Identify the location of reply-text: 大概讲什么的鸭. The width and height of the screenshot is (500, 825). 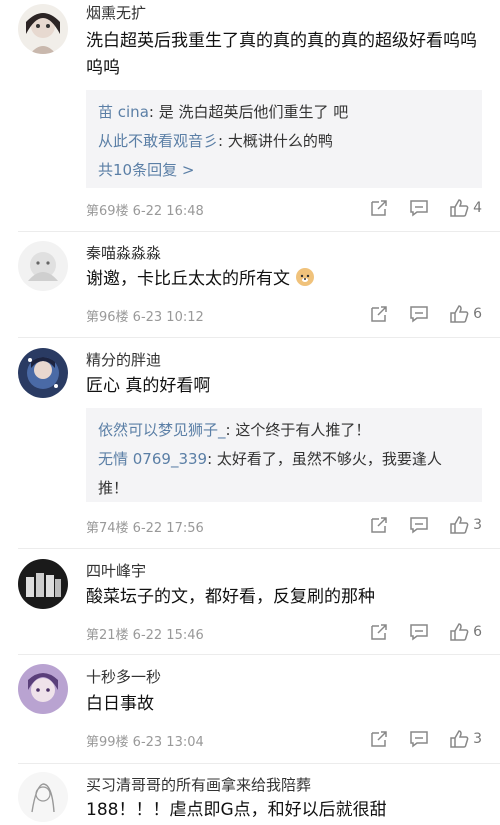
(280, 141).